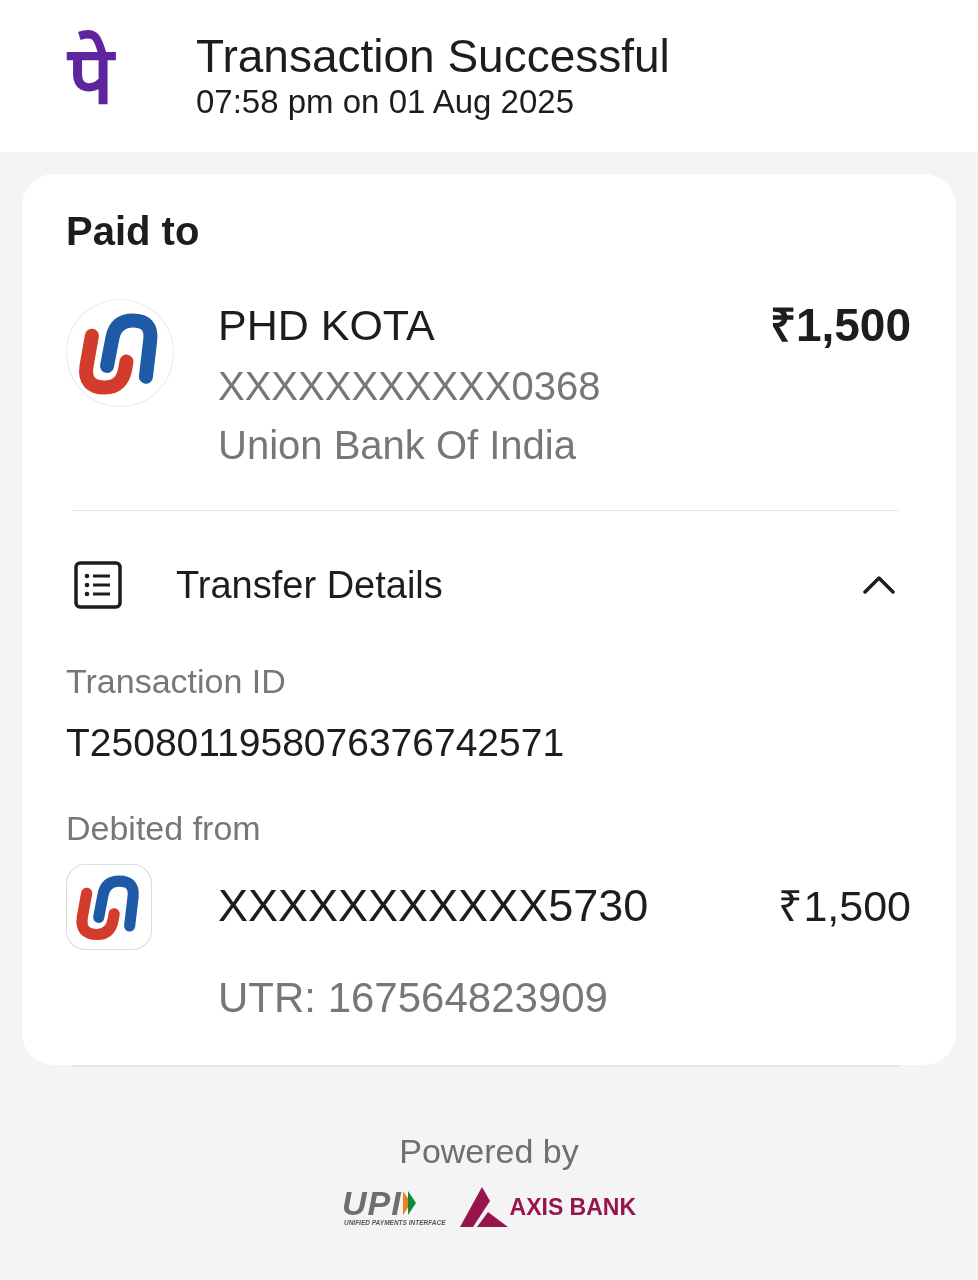 The width and height of the screenshot is (978, 1280). I want to click on bank-mark-icon, so click(483, 1207).